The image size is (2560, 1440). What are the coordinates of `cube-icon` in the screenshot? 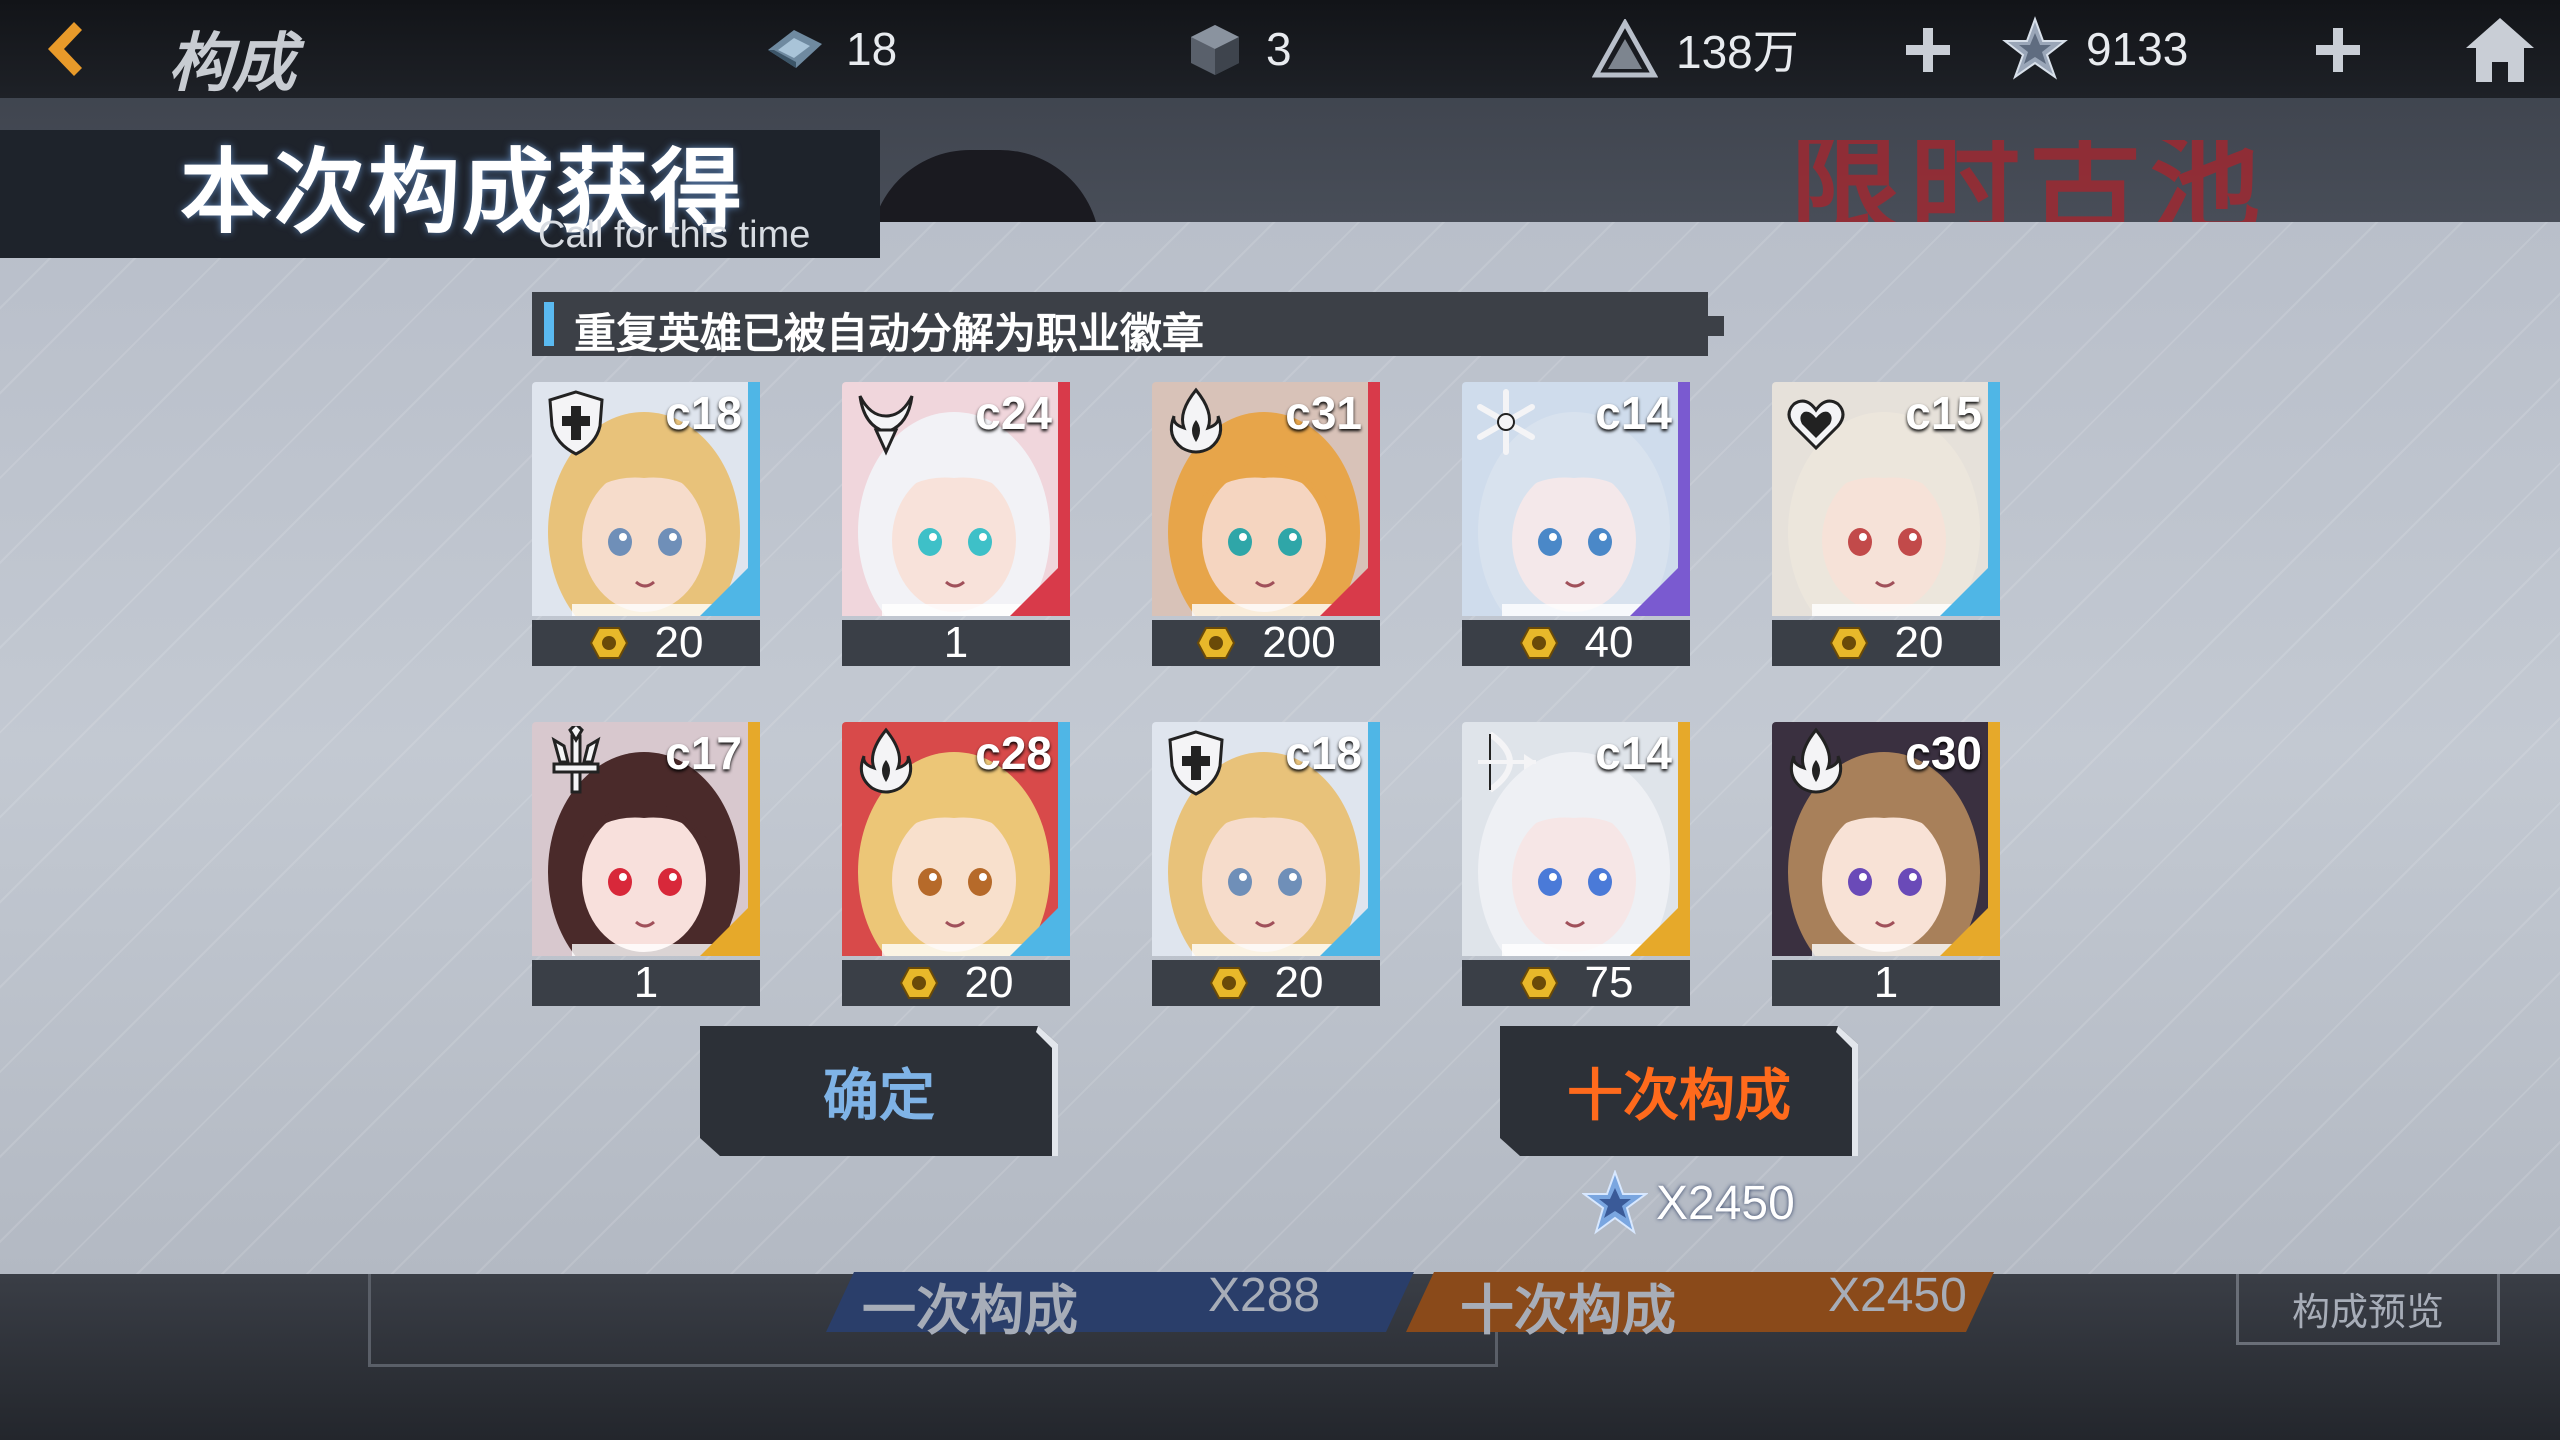 It's located at (1215, 49).